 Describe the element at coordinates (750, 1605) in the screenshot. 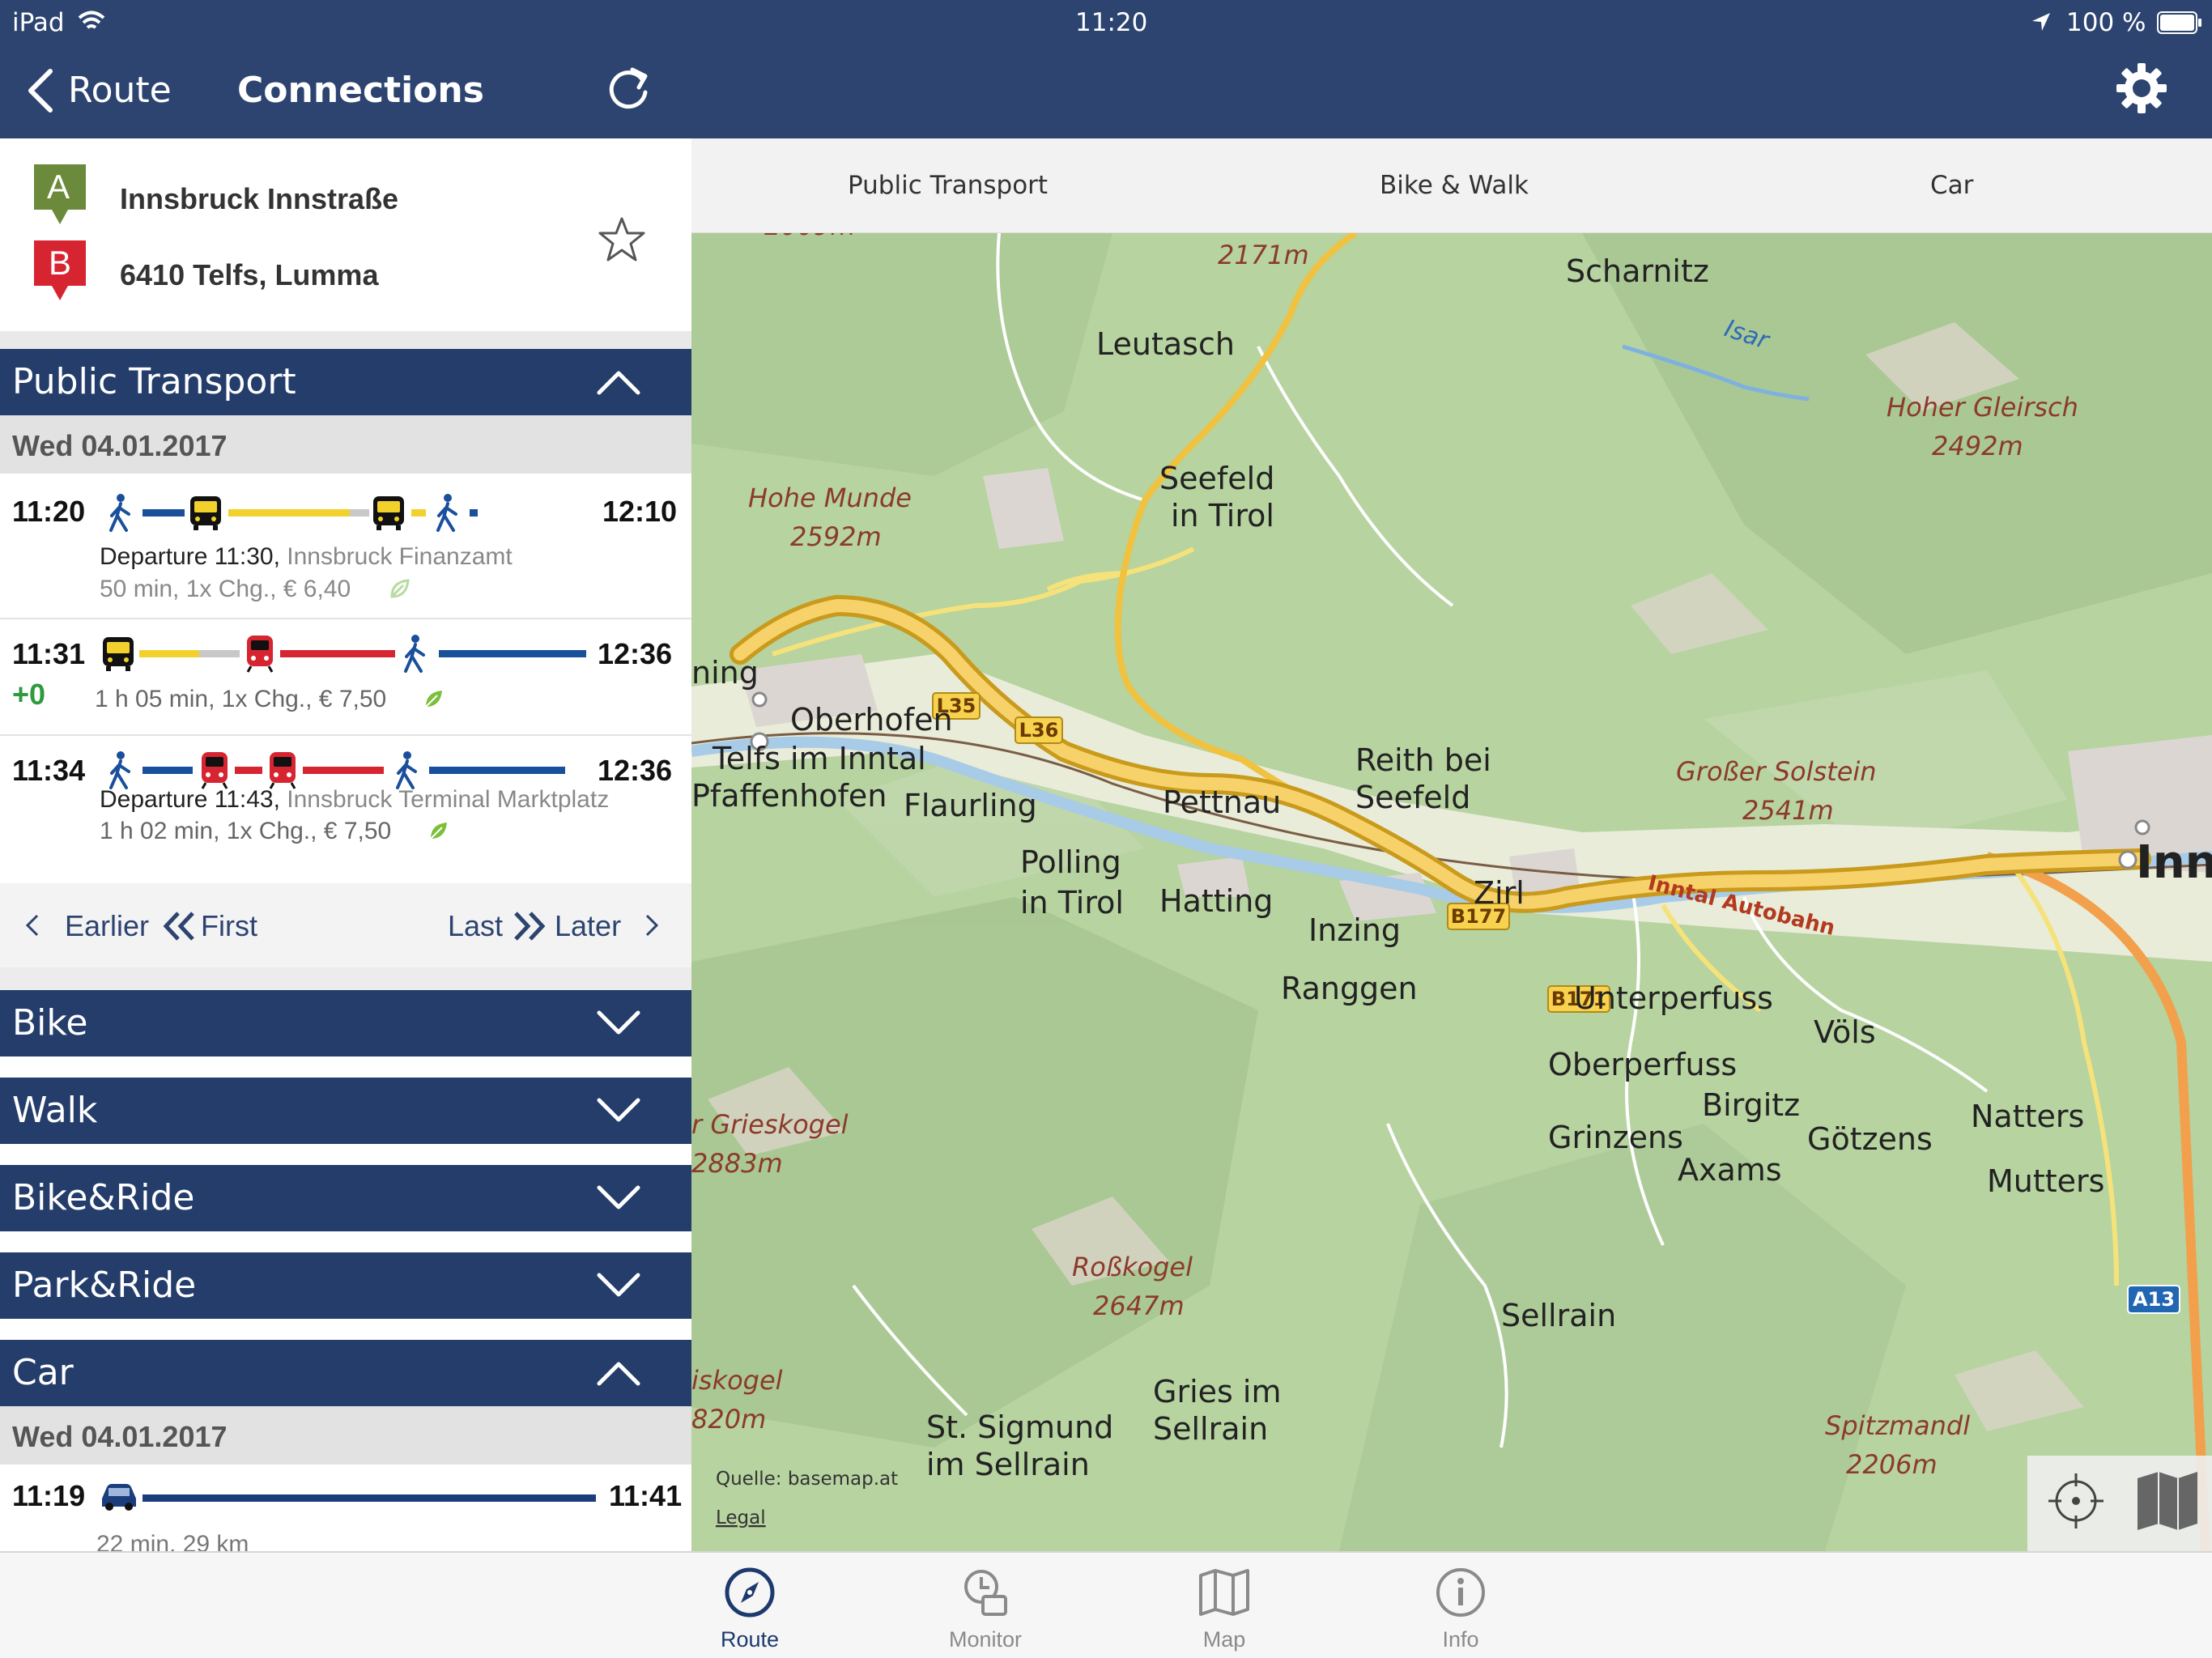

I see `tab-route: Route` at that location.